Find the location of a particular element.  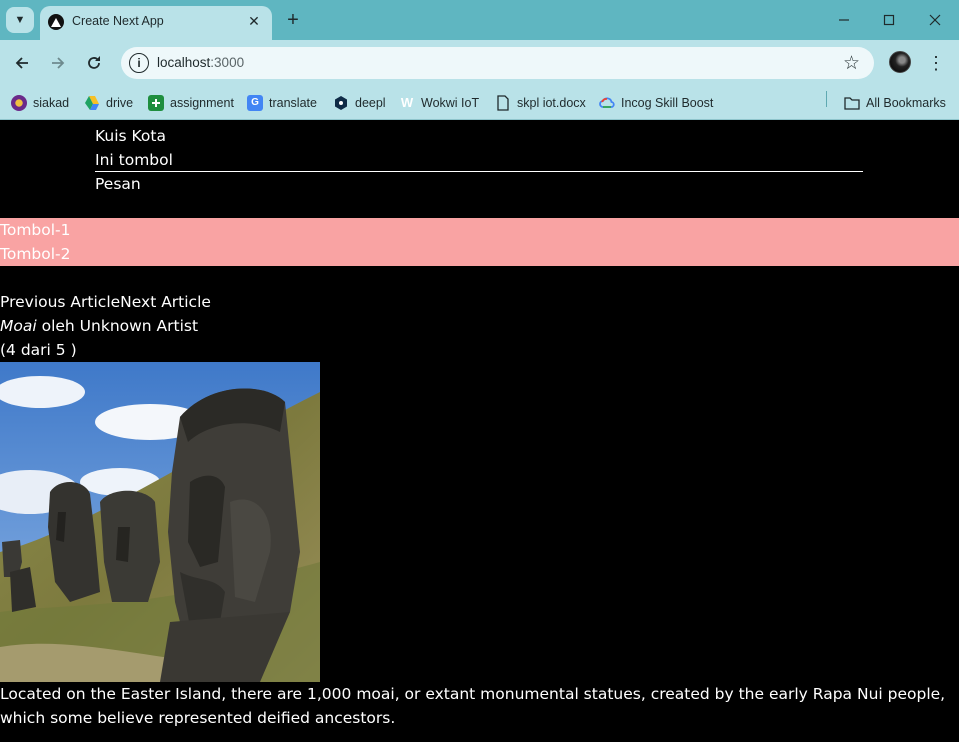

document-icon is located at coordinates (503, 103).